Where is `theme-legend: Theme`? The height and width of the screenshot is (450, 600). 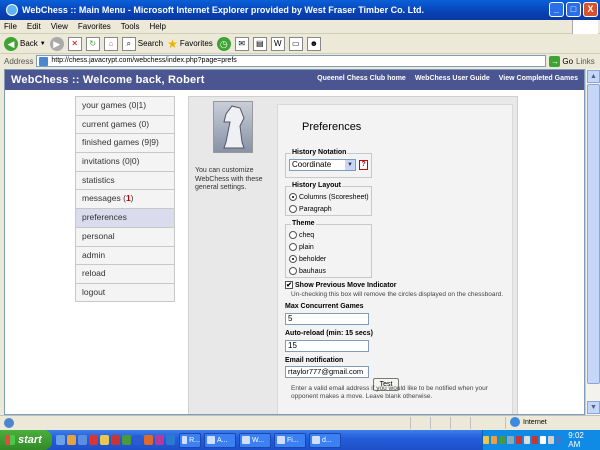
theme-legend: Theme is located at coordinates (303, 223).